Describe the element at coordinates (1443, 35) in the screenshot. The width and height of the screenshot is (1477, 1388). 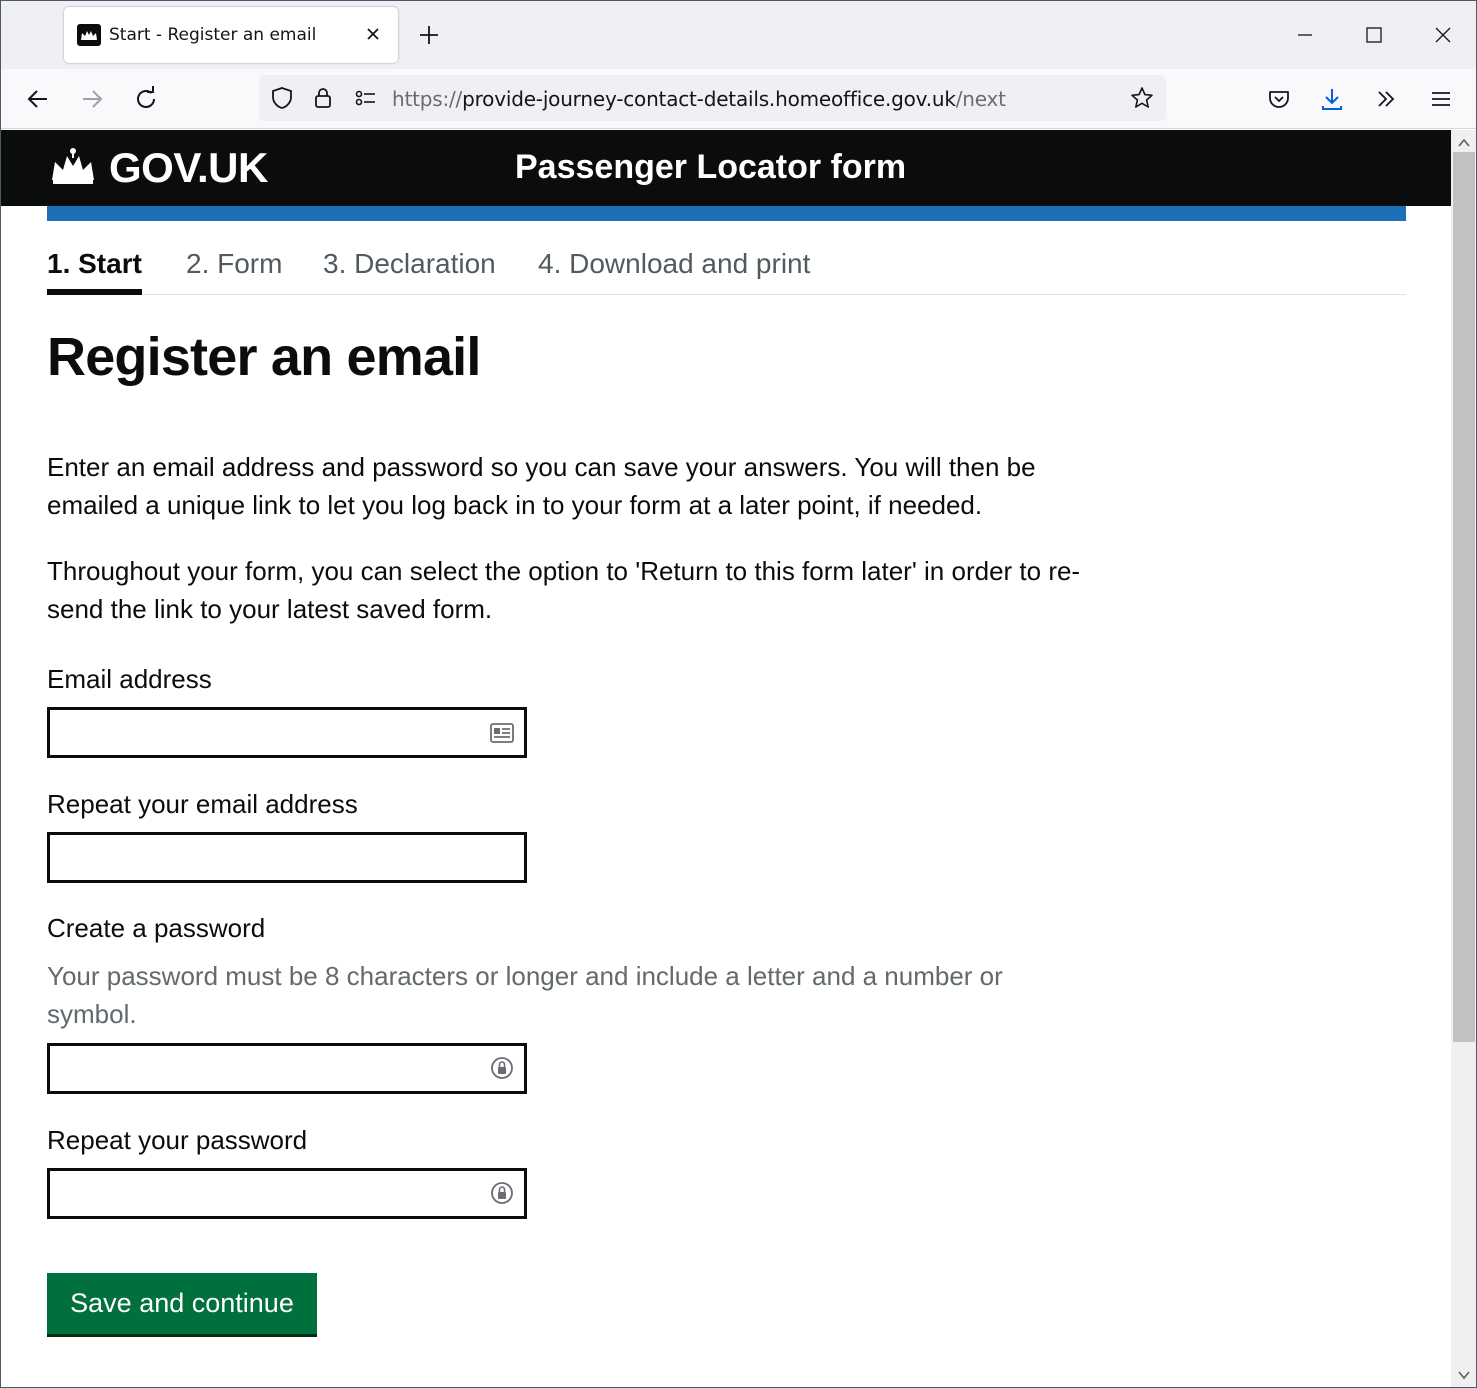
I see `close-window-icon` at that location.